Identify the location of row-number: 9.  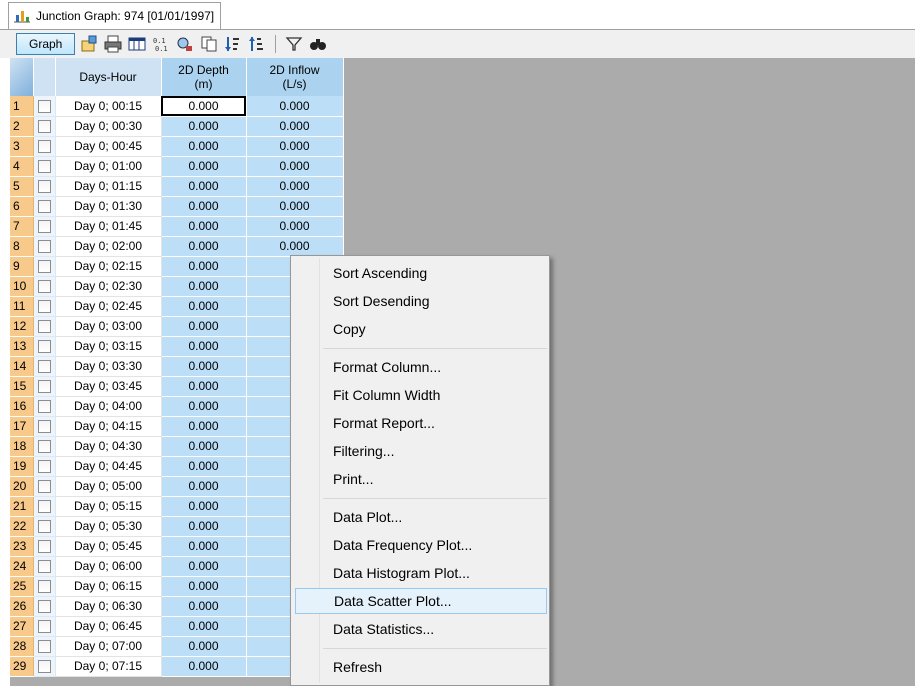
(22, 266).